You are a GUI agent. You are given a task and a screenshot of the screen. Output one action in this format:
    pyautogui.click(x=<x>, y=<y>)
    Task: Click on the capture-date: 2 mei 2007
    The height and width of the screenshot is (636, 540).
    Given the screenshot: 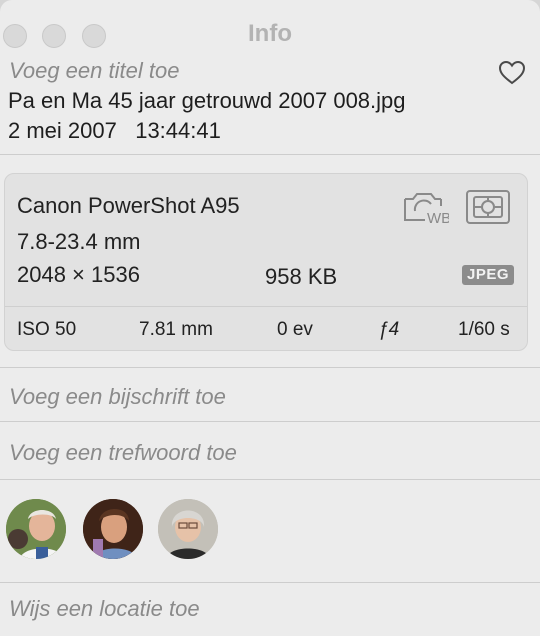 What is the action you would take?
    pyautogui.click(x=62, y=130)
    